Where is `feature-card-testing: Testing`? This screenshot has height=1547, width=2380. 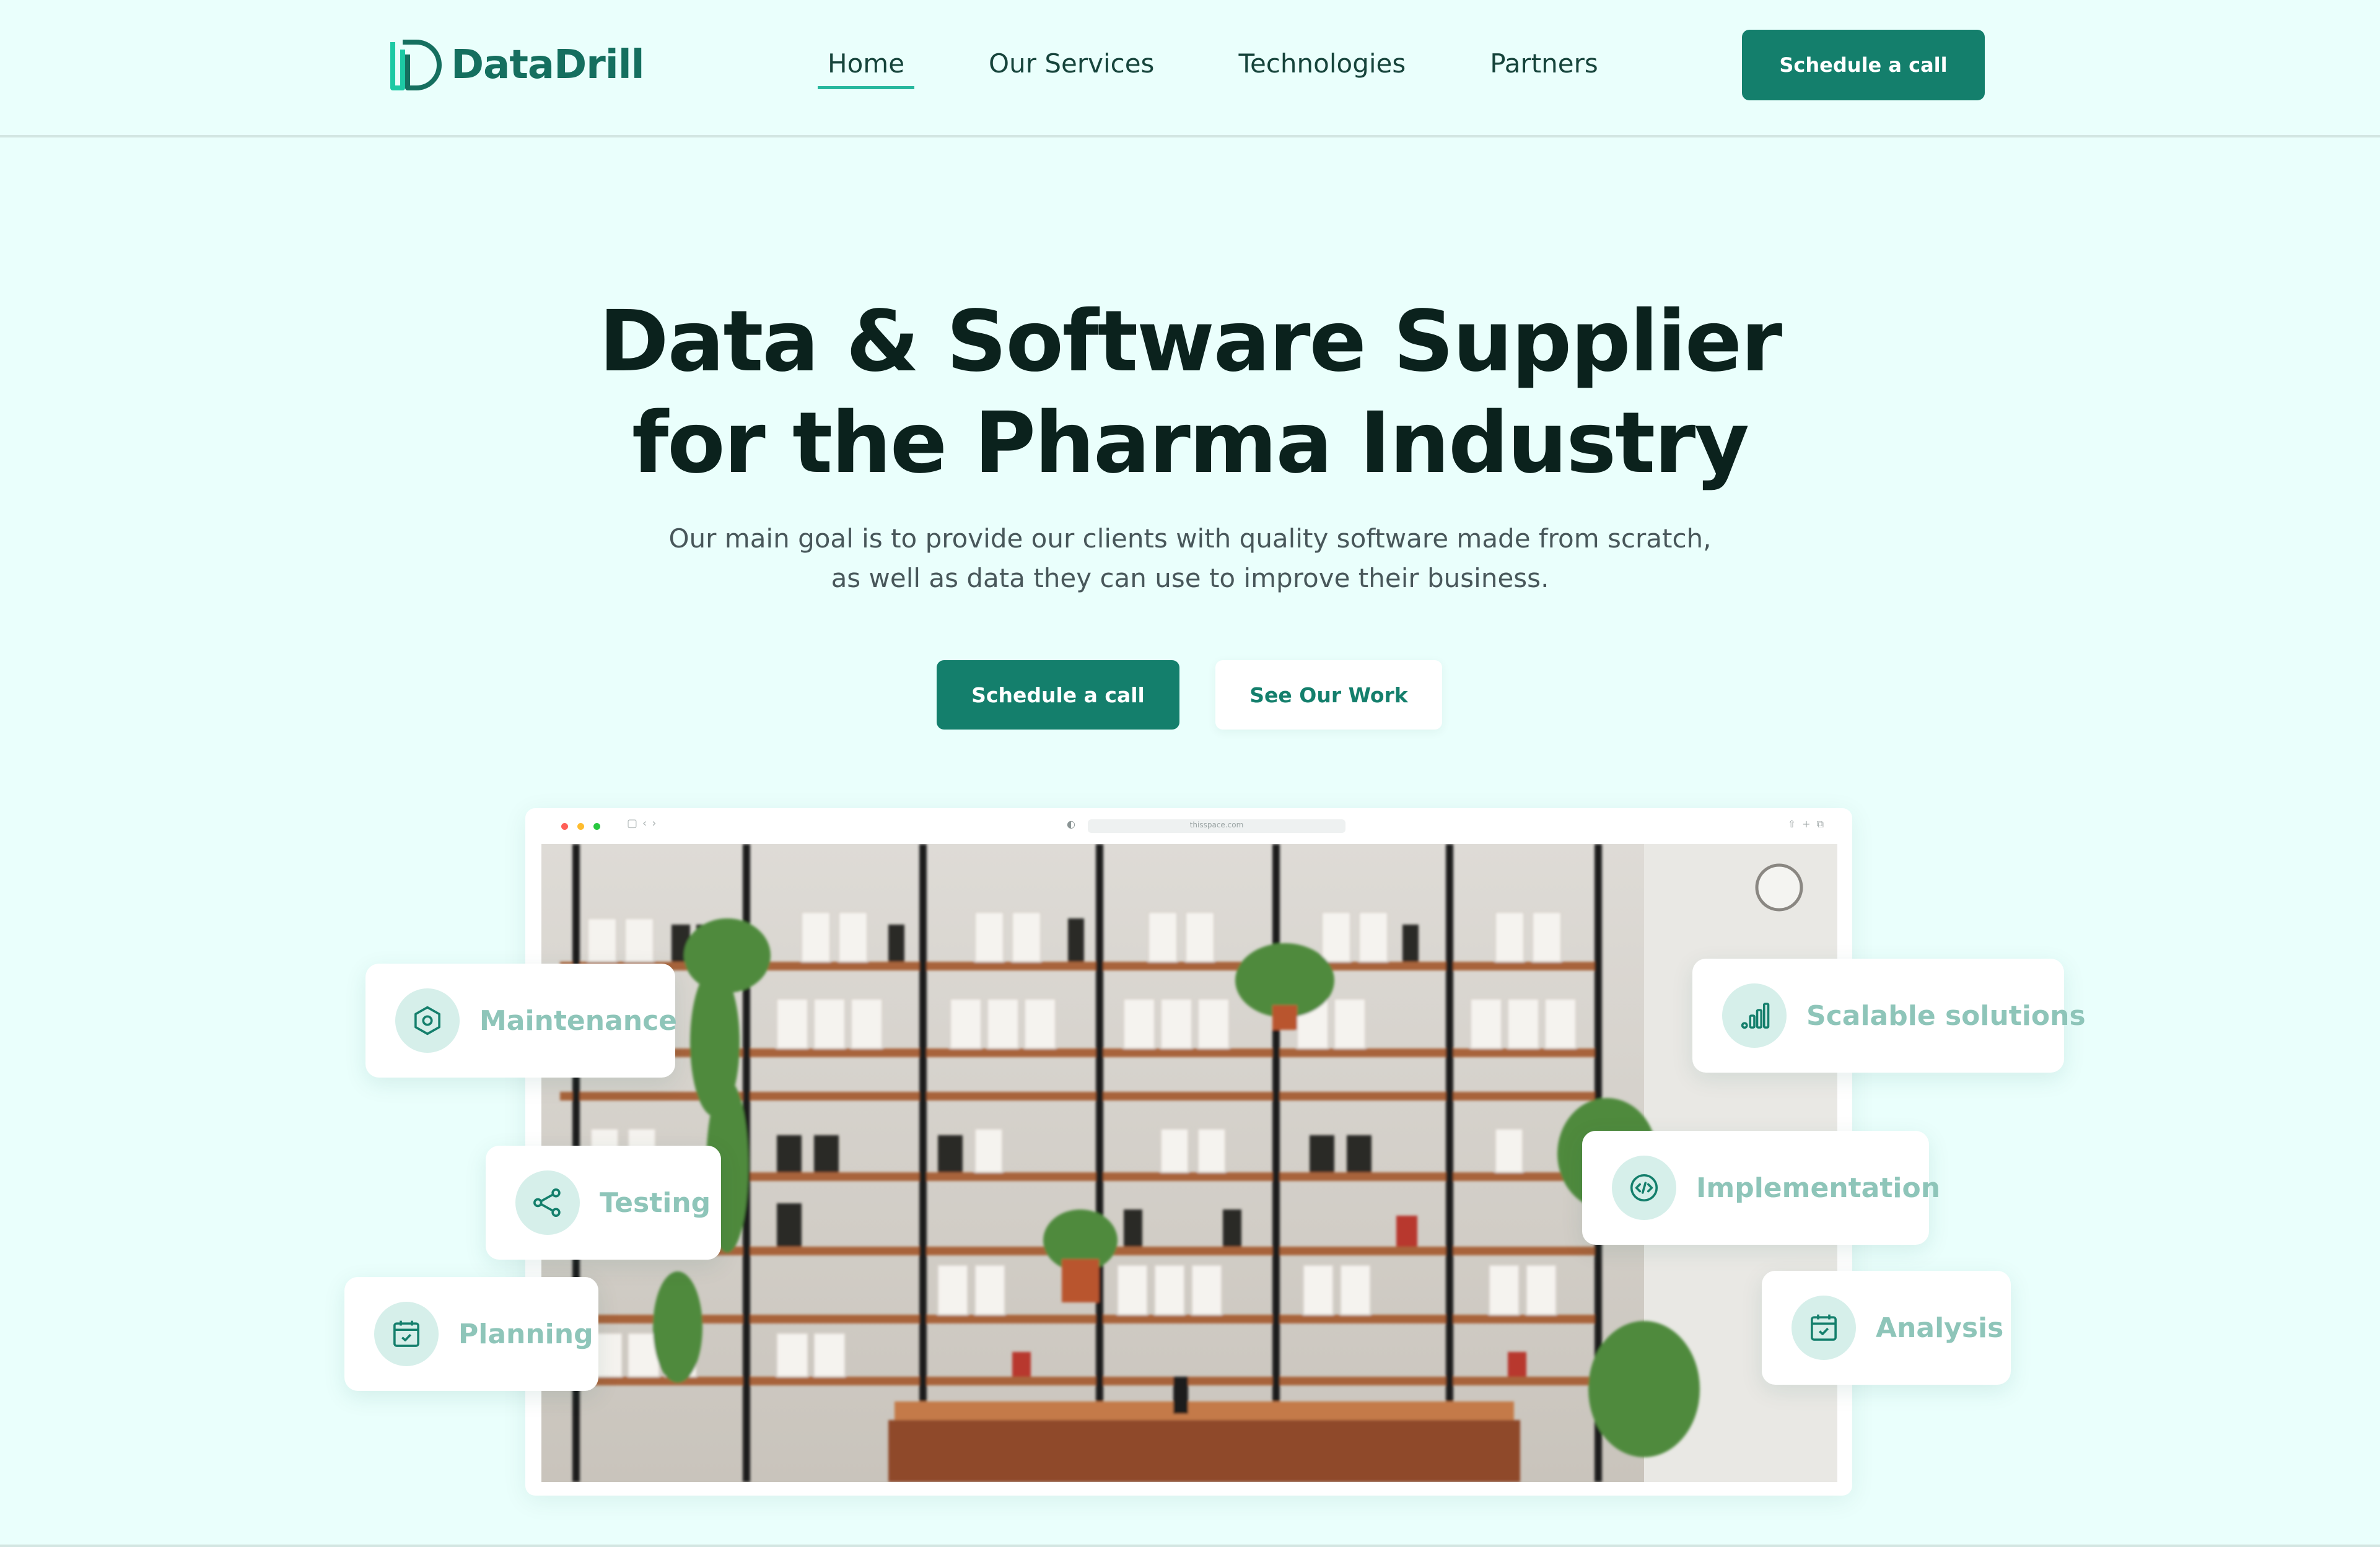 feature-card-testing: Testing is located at coordinates (603, 1203).